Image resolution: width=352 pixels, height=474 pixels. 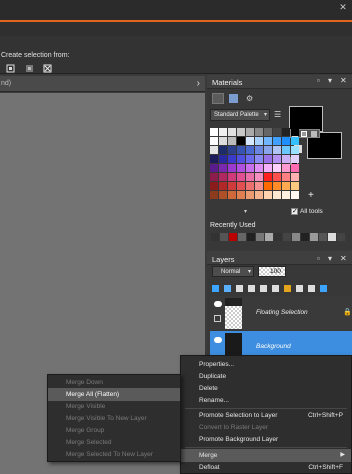 I want to click on all-tools-checkbox: ✓, so click(x=294, y=211).